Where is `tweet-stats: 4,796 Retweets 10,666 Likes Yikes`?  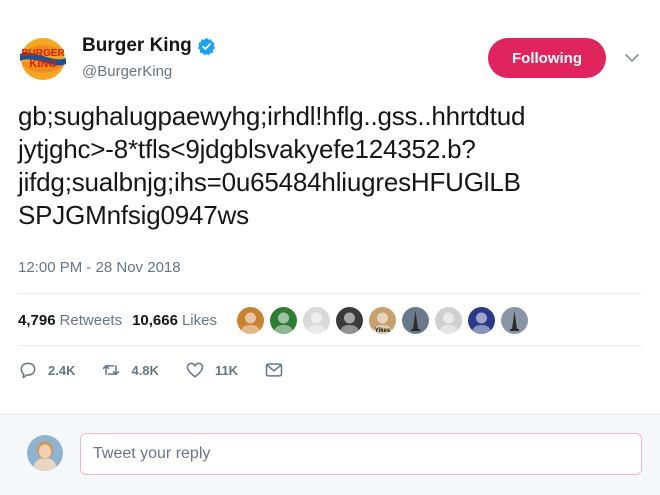
tweet-stats: 4,796 Retweets 10,666 Likes Yikes is located at coordinates (276, 320).